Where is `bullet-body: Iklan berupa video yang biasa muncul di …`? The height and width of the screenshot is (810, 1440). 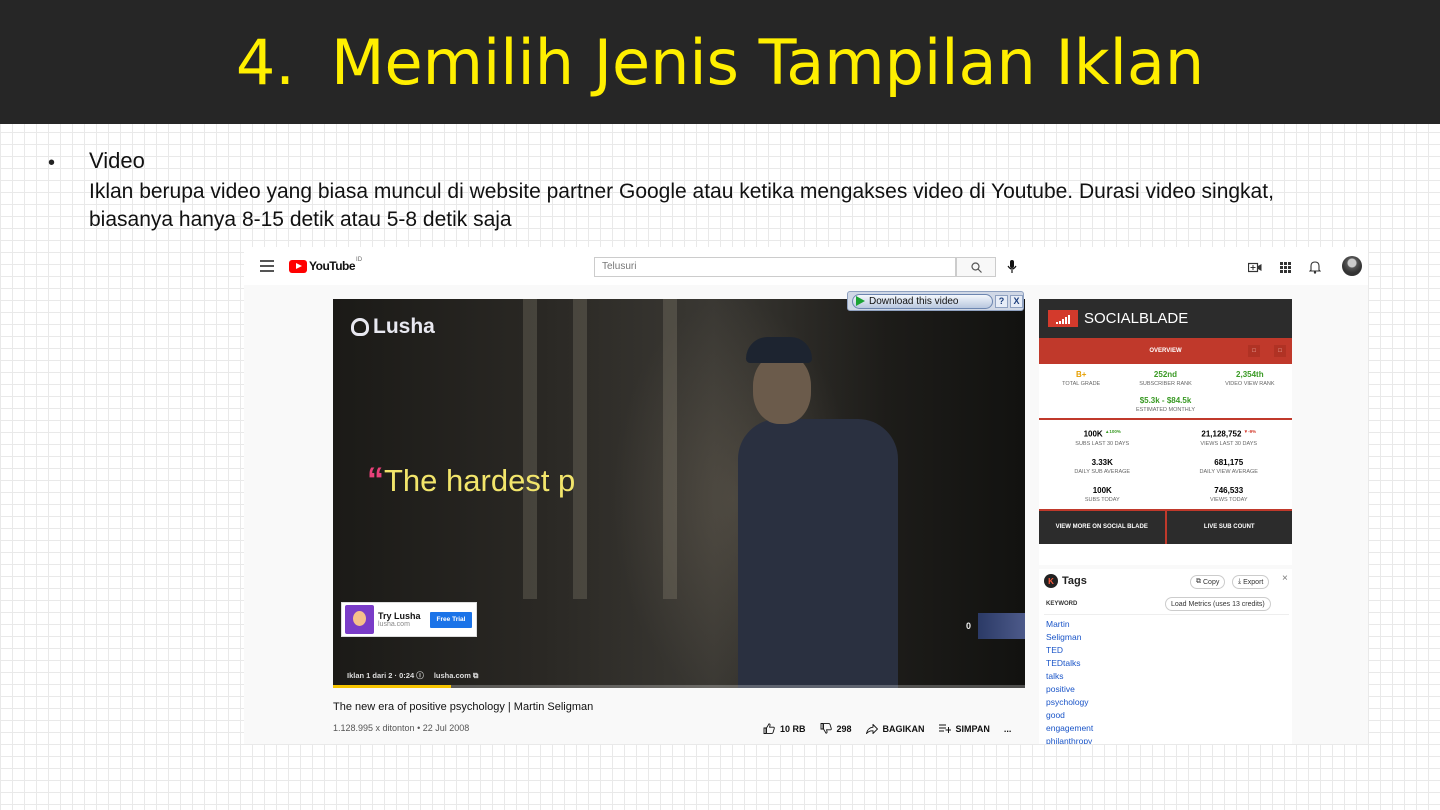 bullet-body: Iklan berupa video yang biasa muncul di … is located at coordinates (681, 205).